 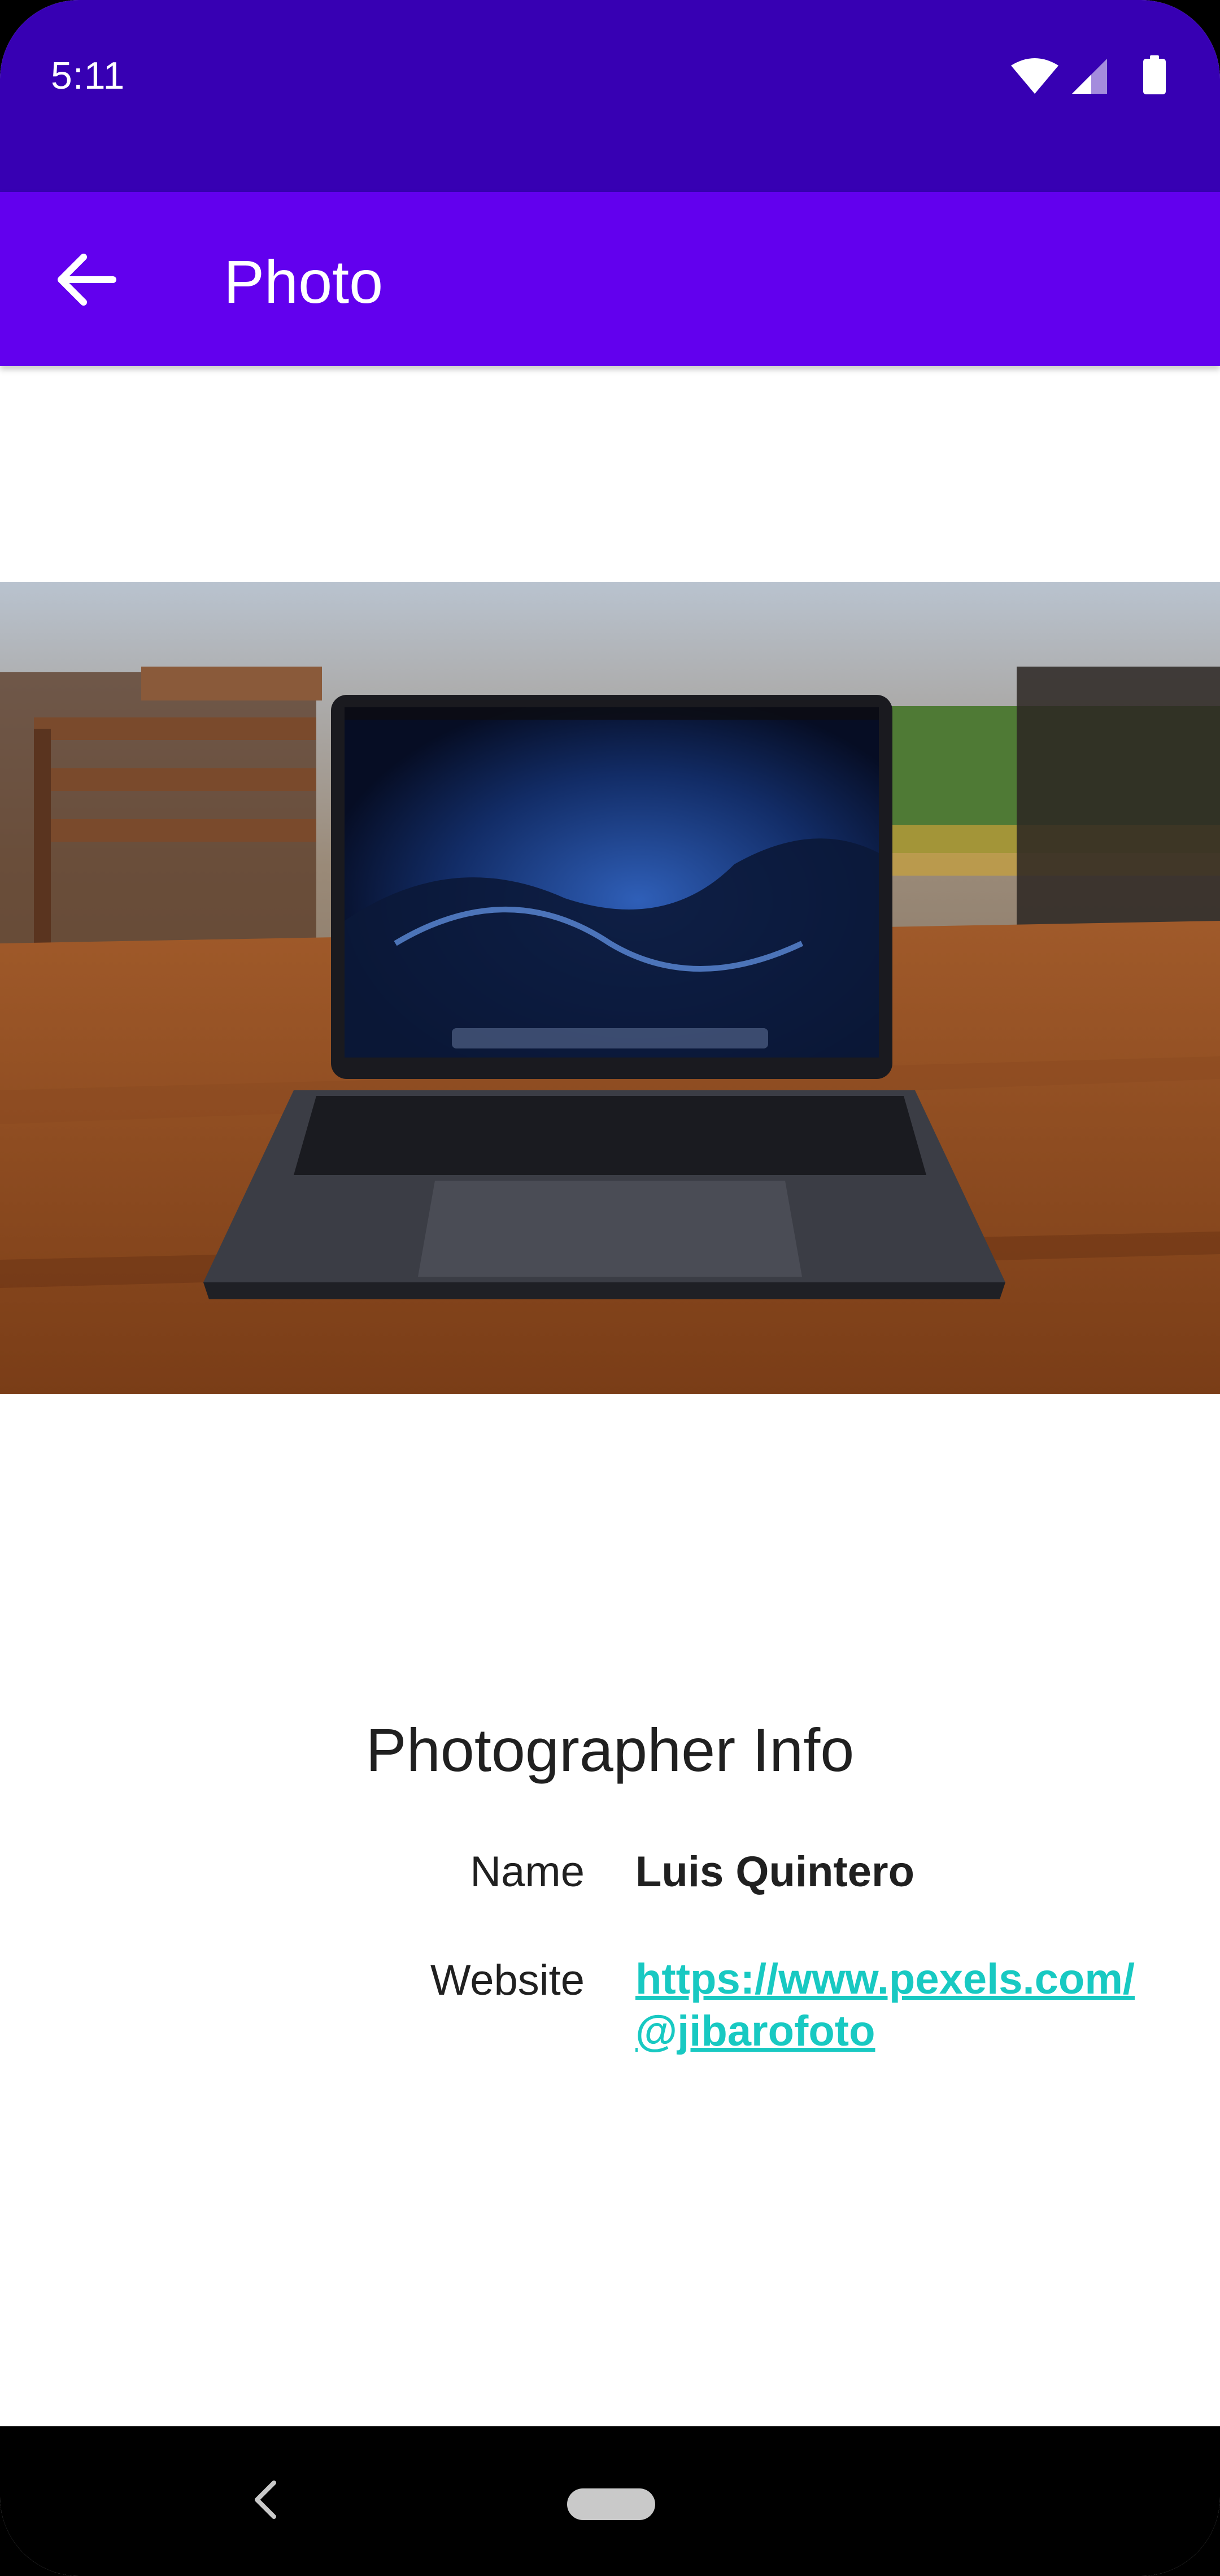 I want to click on signal-icon, so click(x=1089, y=76).